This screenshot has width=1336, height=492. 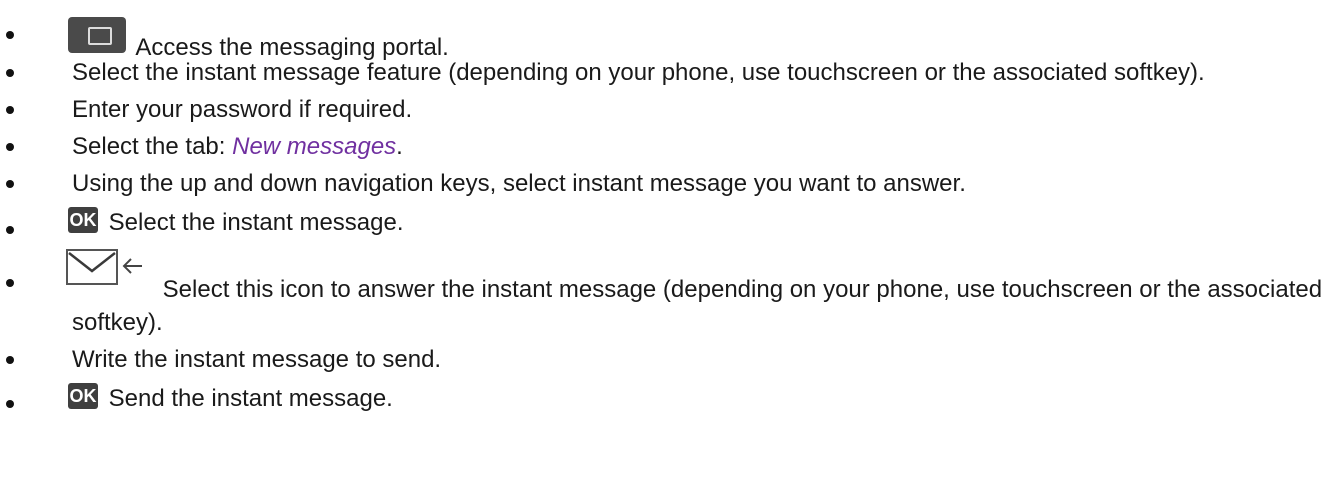 What do you see at coordinates (668, 225) in the screenshot?
I see `list-item: OK Select the instant message.` at bounding box center [668, 225].